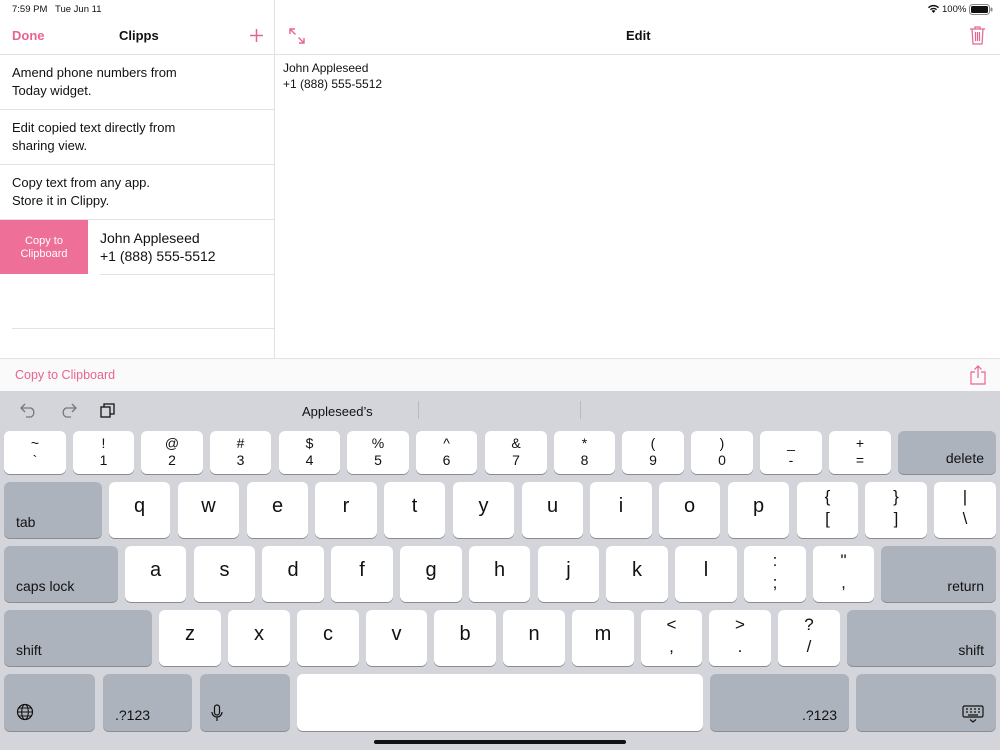 The height and width of the screenshot is (750, 1000). I want to click on key-s: s, so click(224, 574).